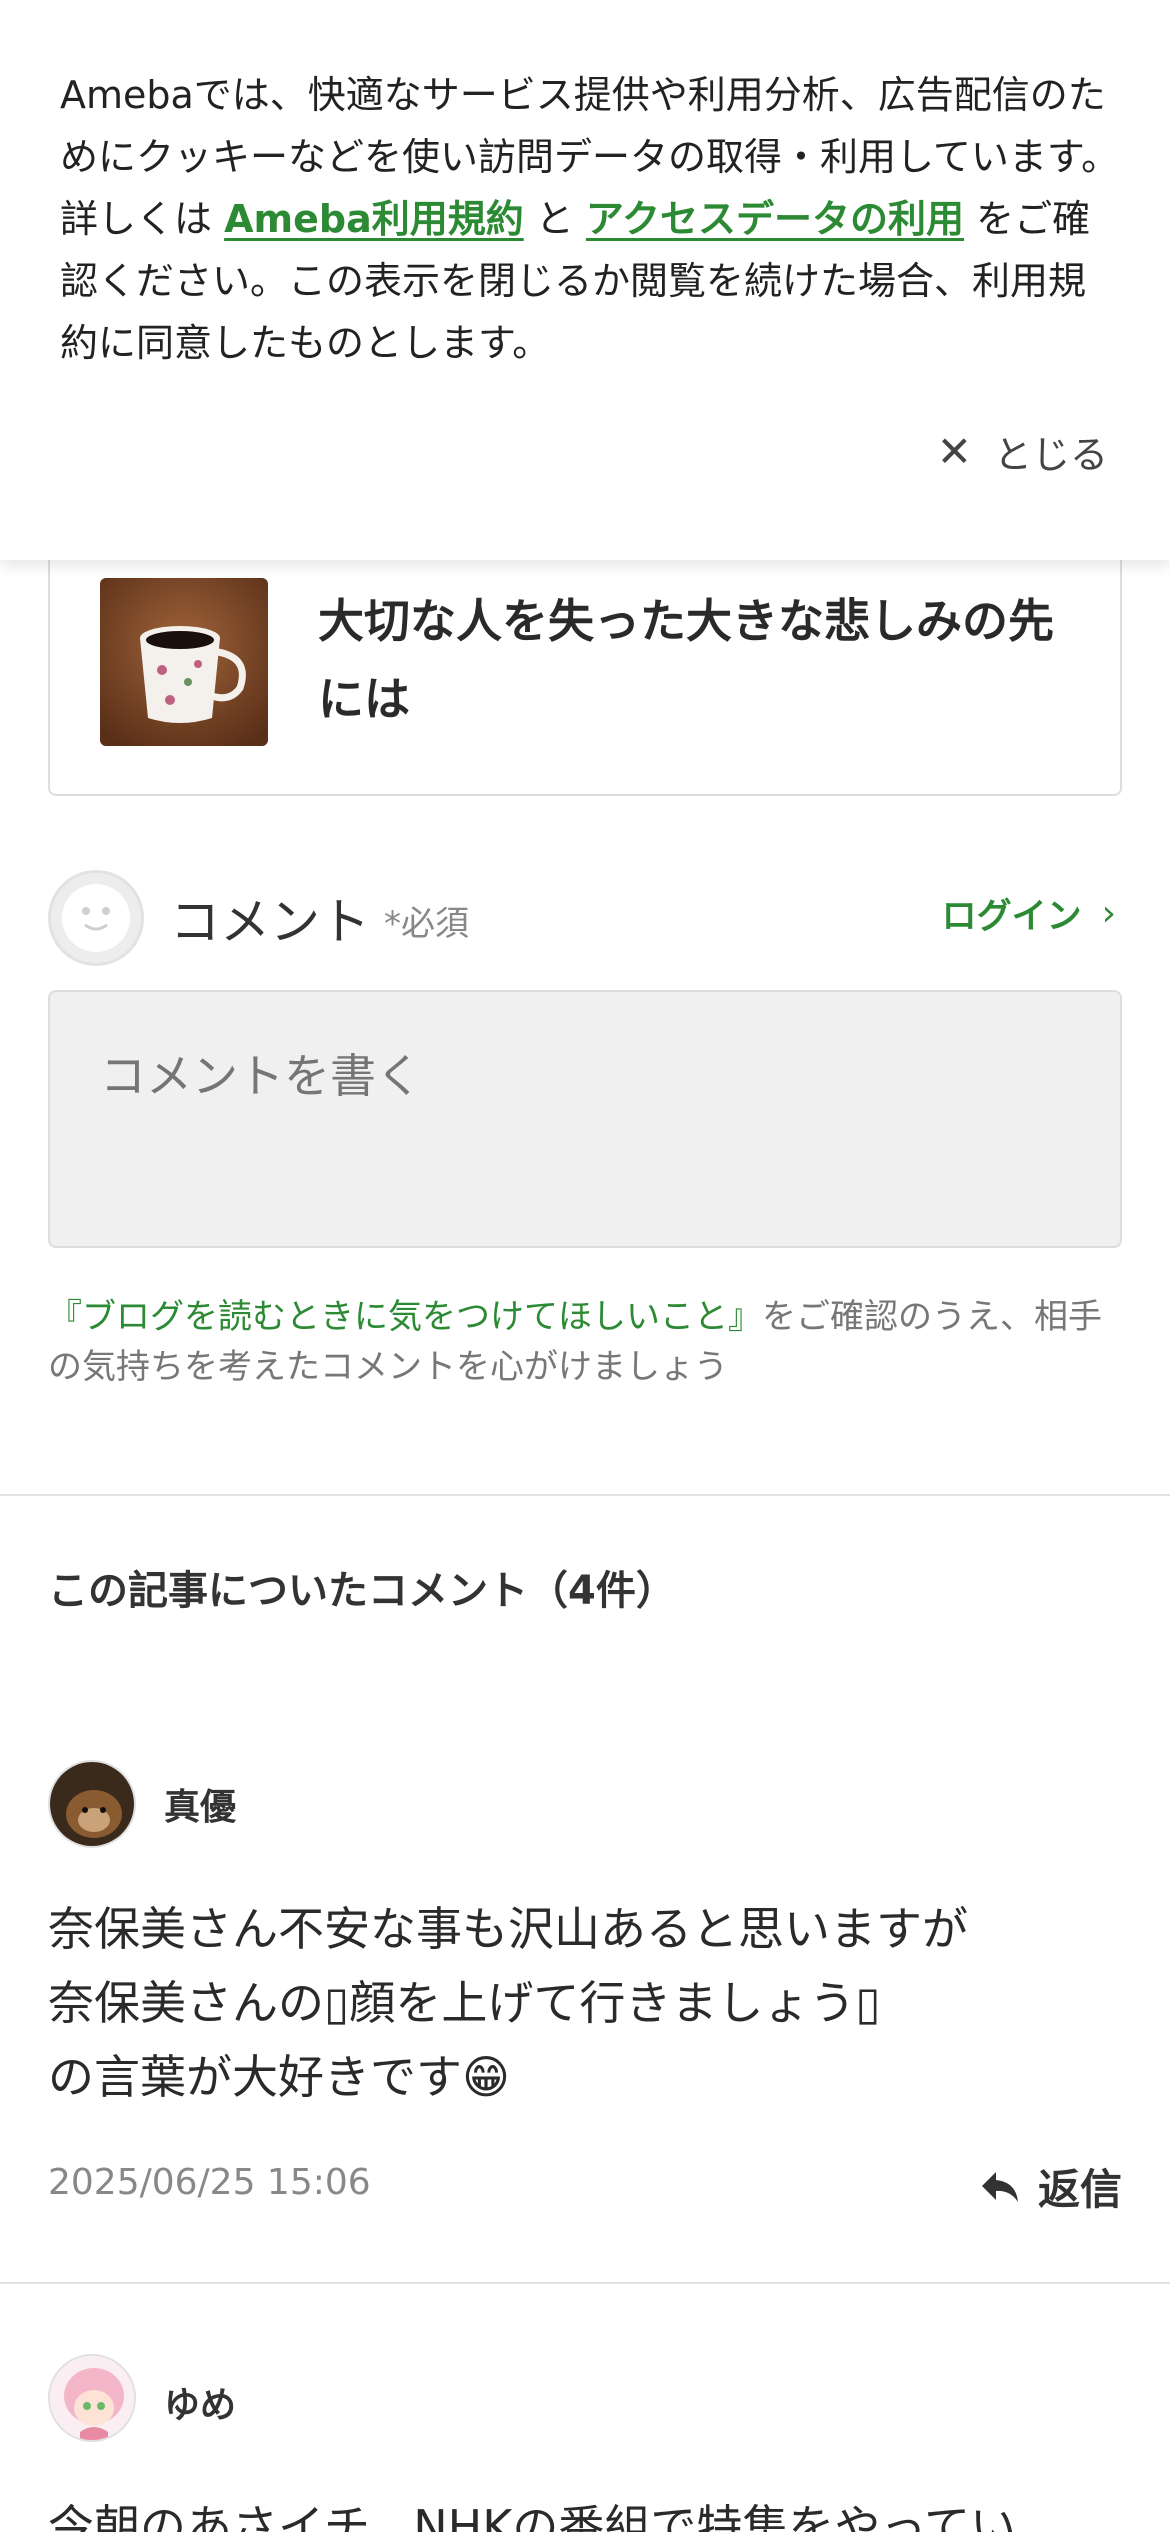 This screenshot has height=2532, width=1170. I want to click on close-icon: ✕, so click(954, 451).